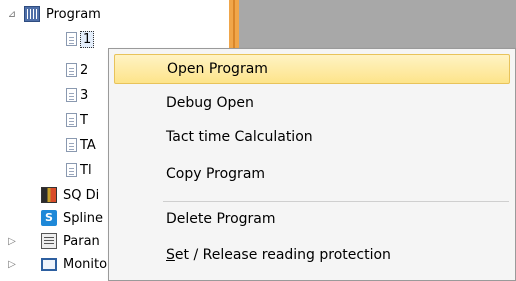 This screenshot has height=281, width=516. I want to click on tree-item-program-3: 3, so click(76, 95).